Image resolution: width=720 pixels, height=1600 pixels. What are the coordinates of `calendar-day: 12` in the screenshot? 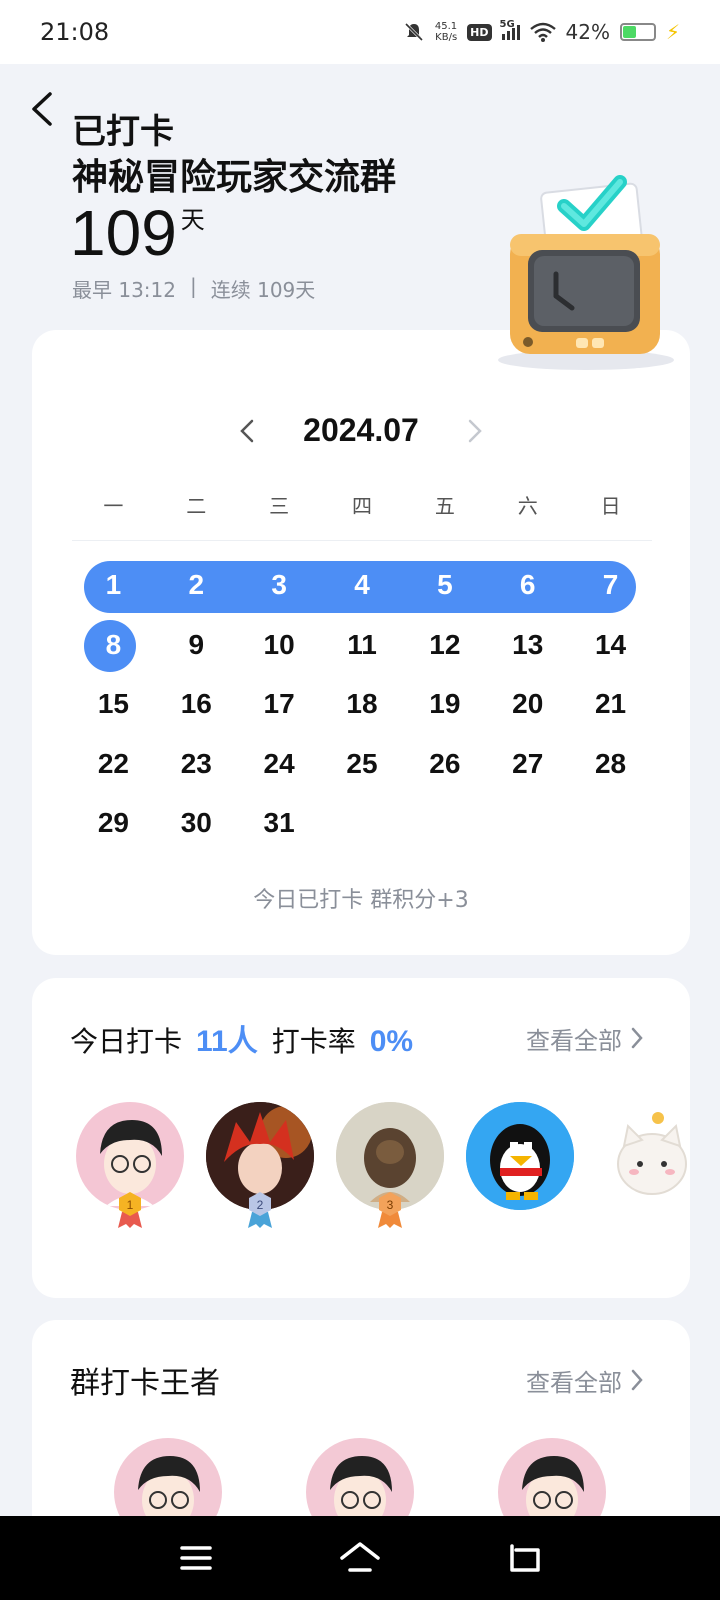 It's located at (444, 651).